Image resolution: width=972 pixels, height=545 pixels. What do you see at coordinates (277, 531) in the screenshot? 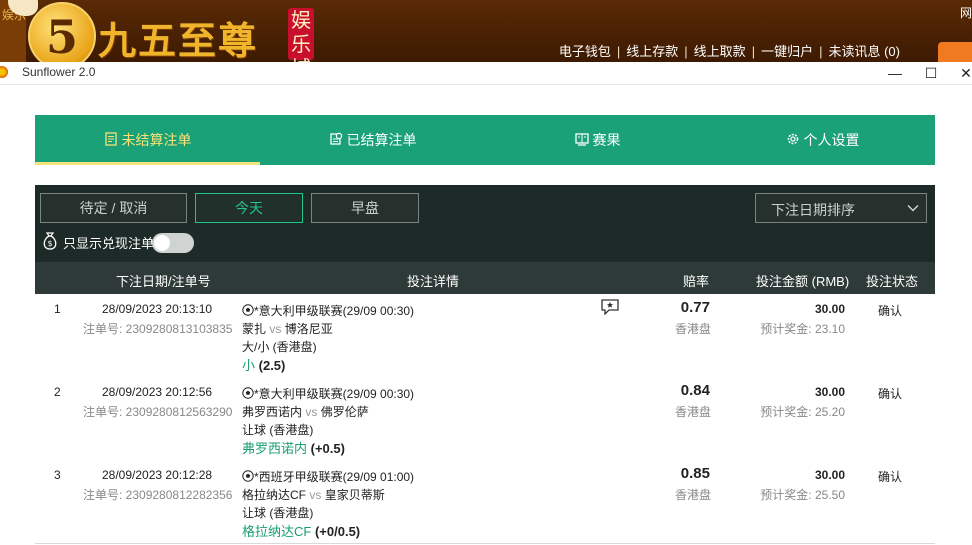
I see `selection-name: 格拉纳达CF` at bounding box center [277, 531].